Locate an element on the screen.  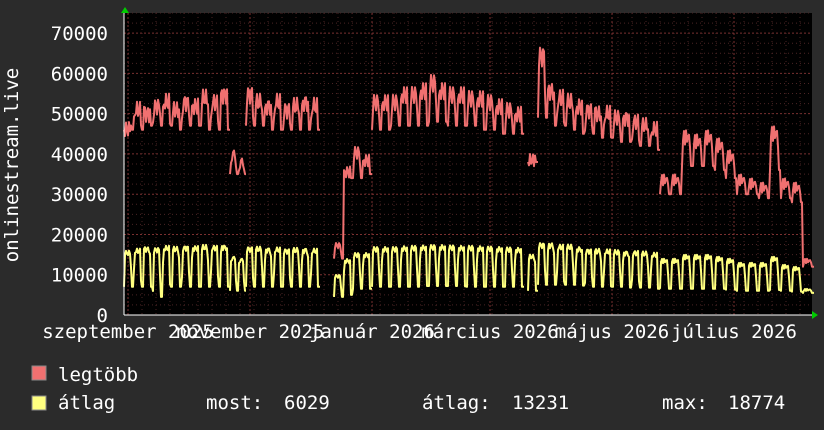
x-axis-arrow-icon is located at coordinates (815, 315).